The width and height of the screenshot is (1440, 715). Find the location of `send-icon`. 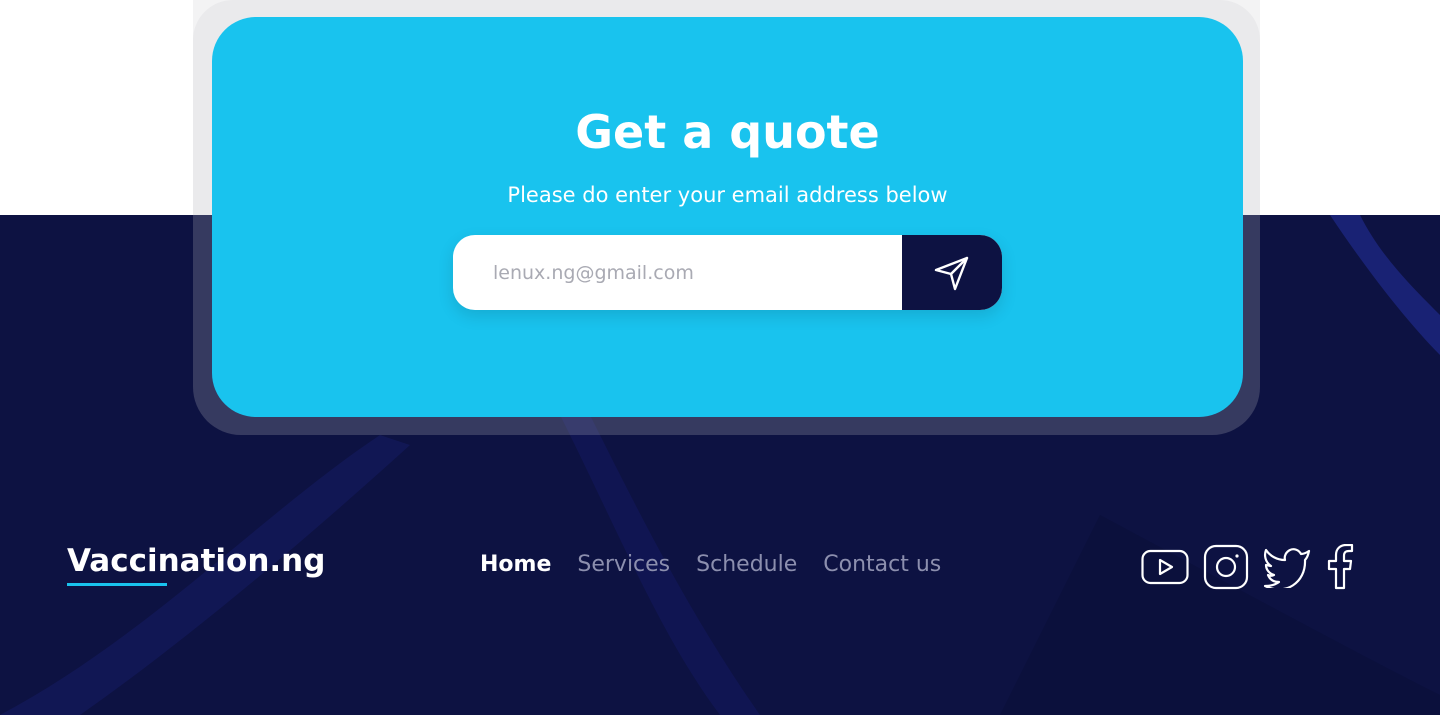

send-icon is located at coordinates (951, 273).